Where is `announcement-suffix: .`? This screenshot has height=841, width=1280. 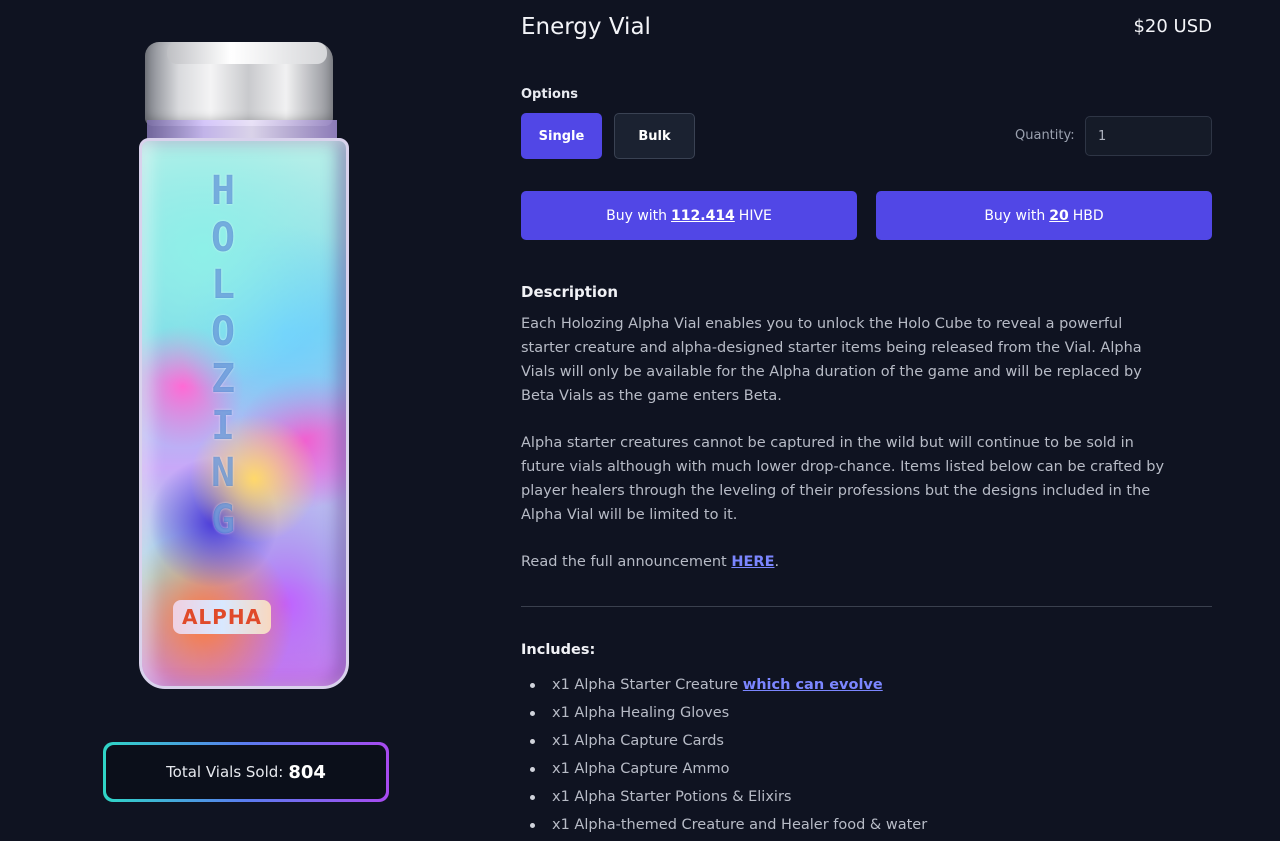 announcement-suffix: . is located at coordinates (777, 562).